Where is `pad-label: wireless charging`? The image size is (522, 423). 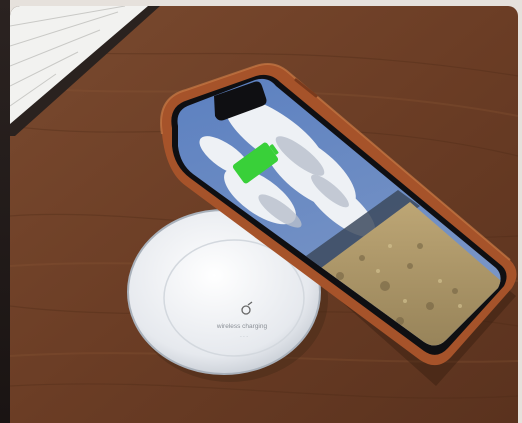 pad-label: wireless charging is located at coordinates (242, 326).